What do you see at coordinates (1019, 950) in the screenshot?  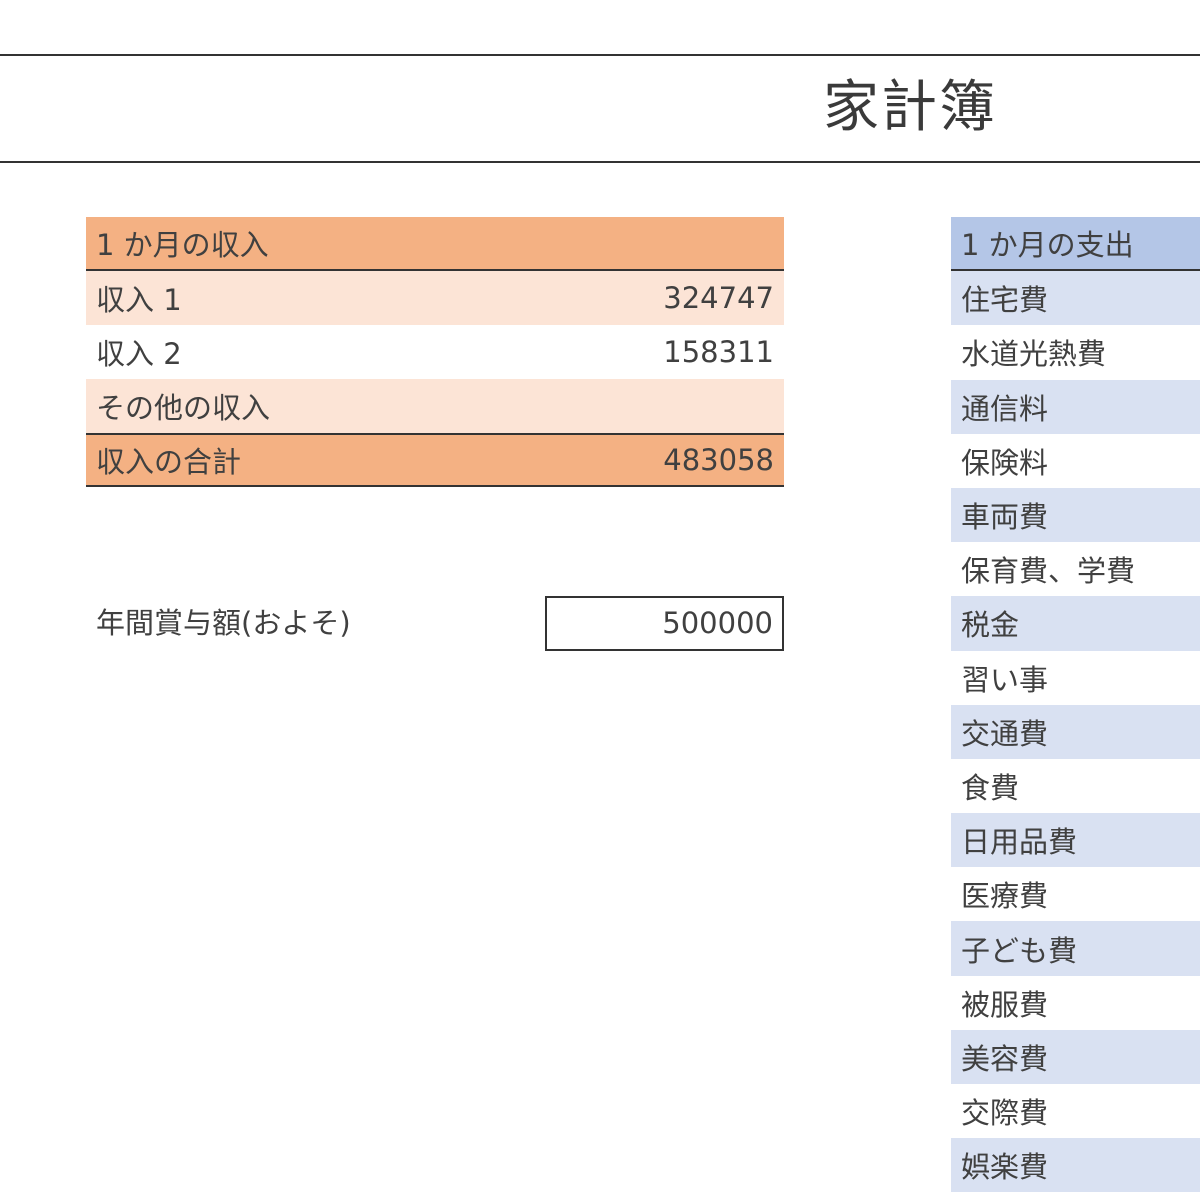 I see `expense-row-label: 子ども費` at bounding box center [1019, 950].